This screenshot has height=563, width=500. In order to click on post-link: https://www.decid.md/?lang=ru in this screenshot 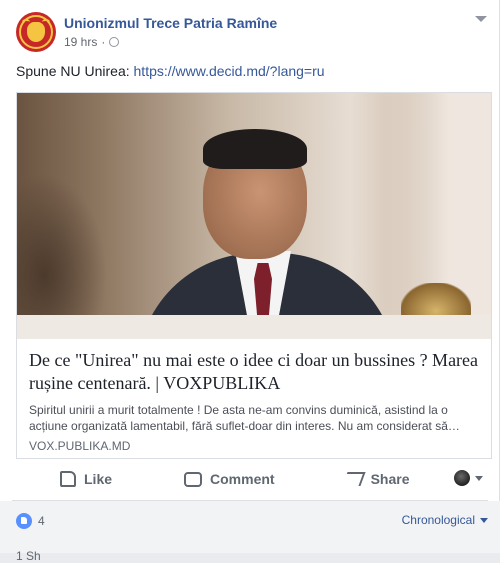, I will do `click(229, 71)`.